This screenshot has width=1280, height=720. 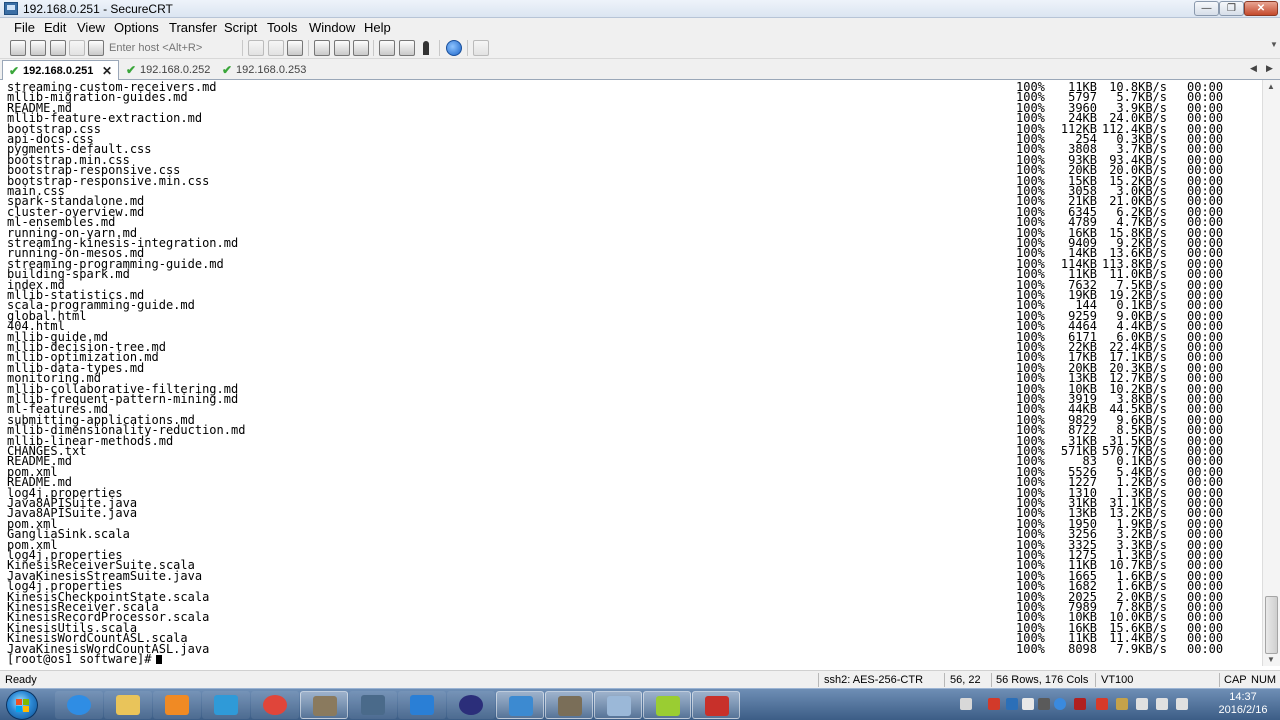 I want to click on menu-view: View, so click(x=91, y=27).